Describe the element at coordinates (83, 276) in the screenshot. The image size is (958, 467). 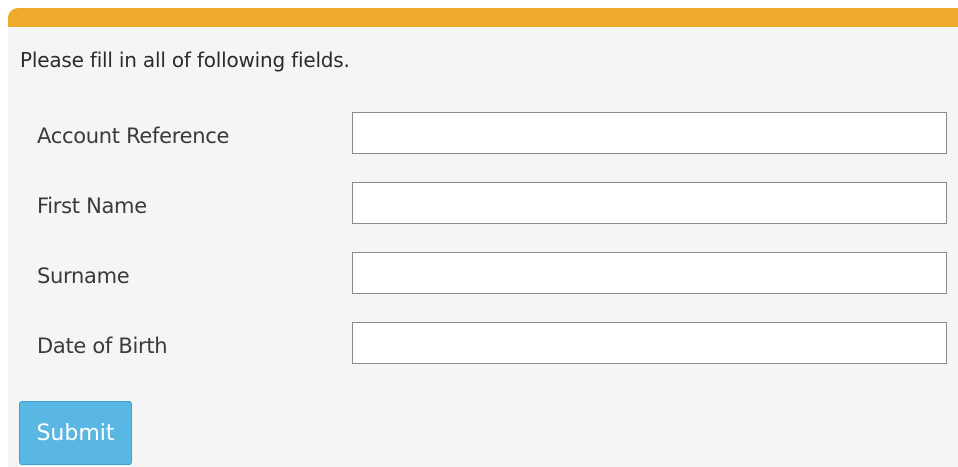
I see `surname-label: Surname` at that location.